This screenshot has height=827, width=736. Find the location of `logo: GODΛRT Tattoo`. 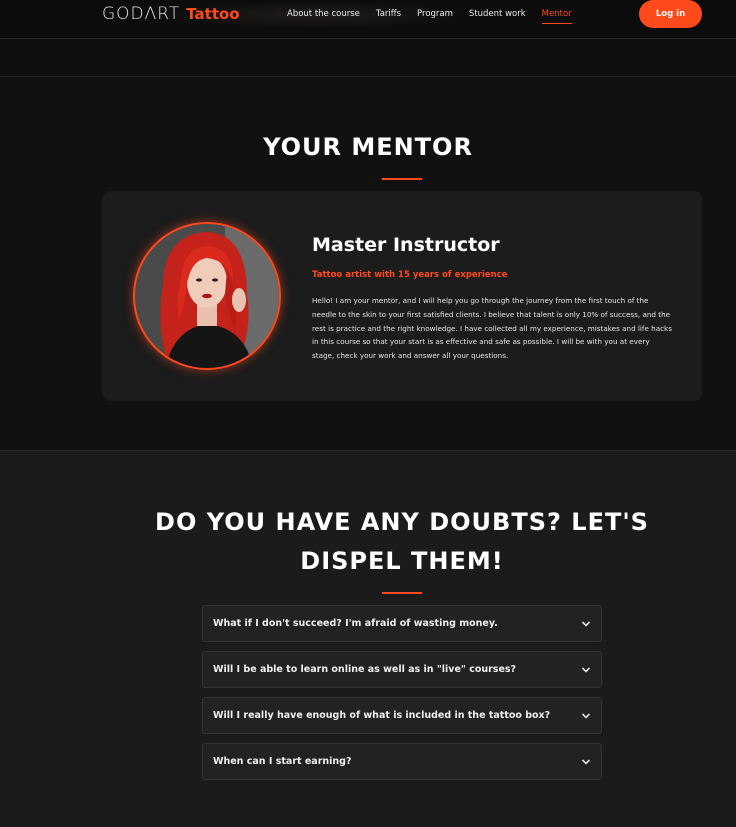

logo: GODΛRT Tattoo is located at coordinates (171, 15).